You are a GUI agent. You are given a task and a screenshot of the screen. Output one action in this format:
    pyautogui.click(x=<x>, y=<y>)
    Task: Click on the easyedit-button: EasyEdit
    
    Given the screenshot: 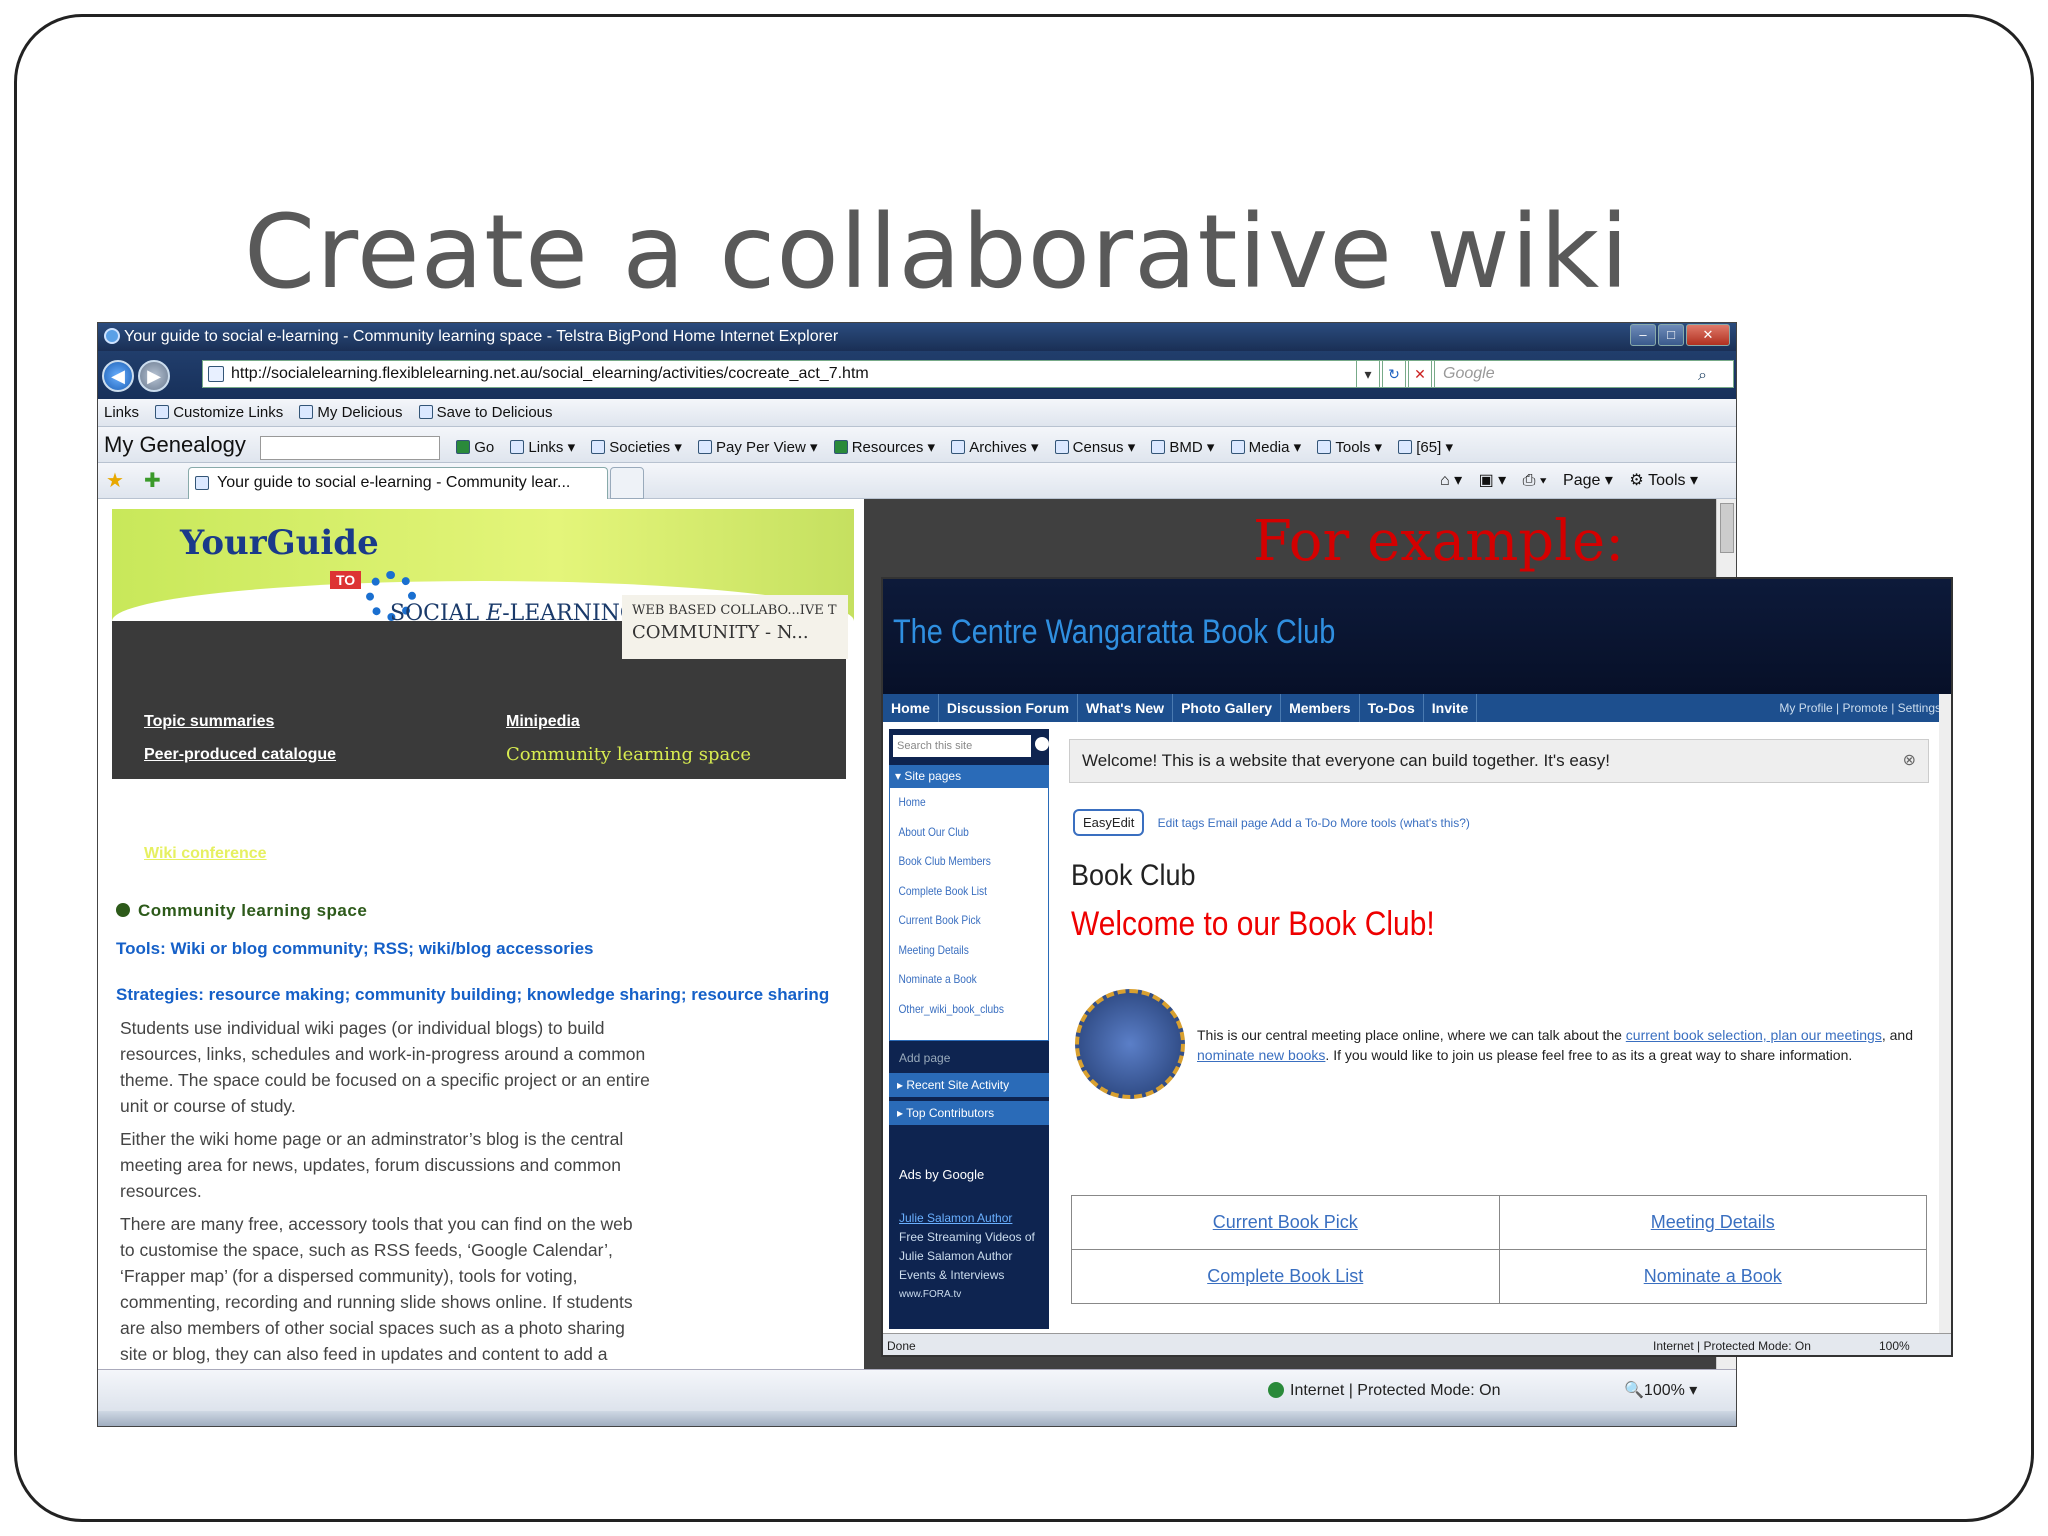 What is the action you would take?
    pyautogui.click(x=1109, y=822)
    